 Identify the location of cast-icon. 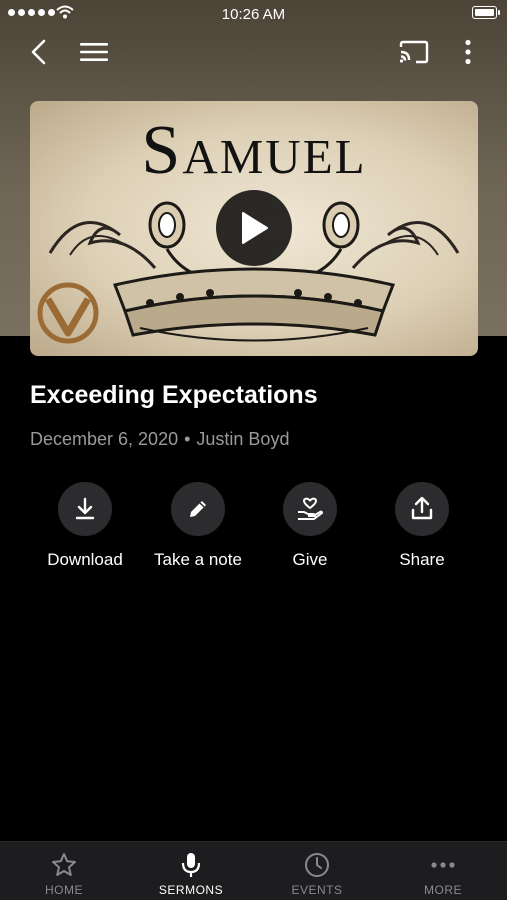
(414, 52).